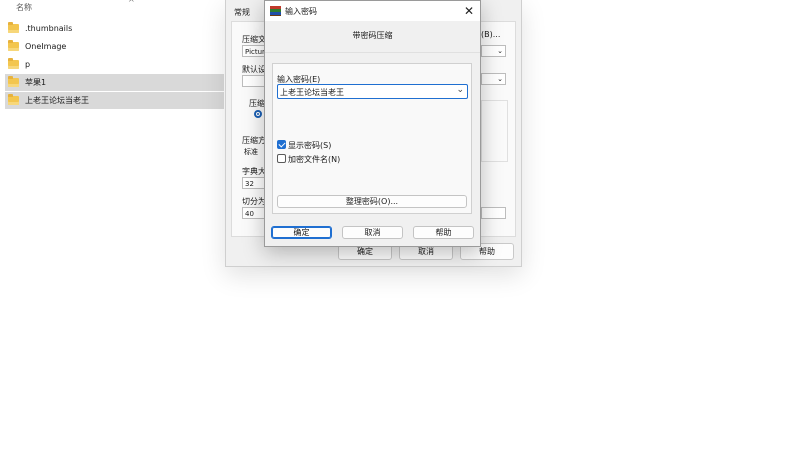 This screenshot has width=800, height=471. Describe the element at coordinates (114, 100) in the screenshot. I see `file-list-item: 上老王论坛当老王` at that location.